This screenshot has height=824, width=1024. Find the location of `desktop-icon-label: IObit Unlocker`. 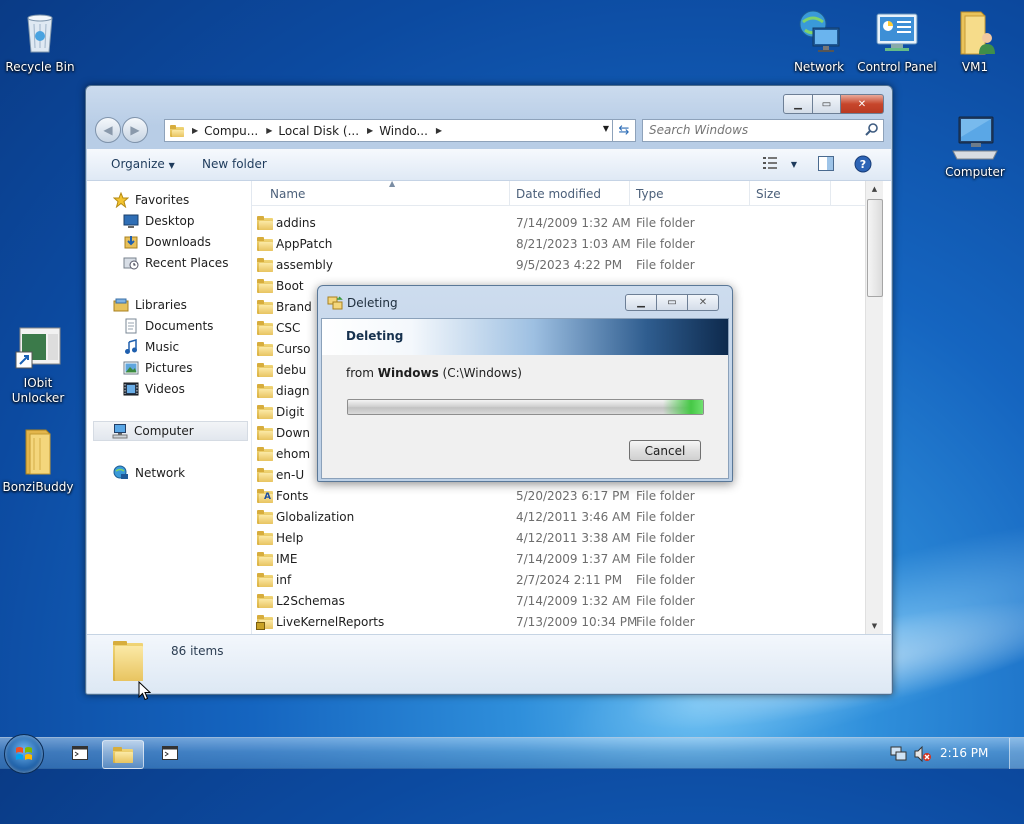

desktop-icon-label: IObit Unlocker is located at coordinates (38, 390).